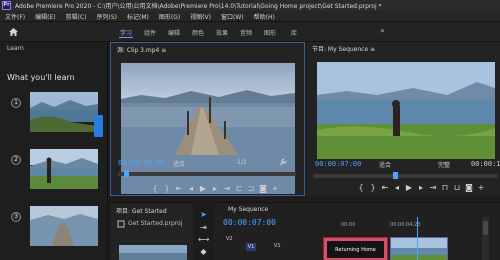  Describe the element at coordinates (15, 48) in the screenshot. I see `learn-panel-title: Learn` at that location.